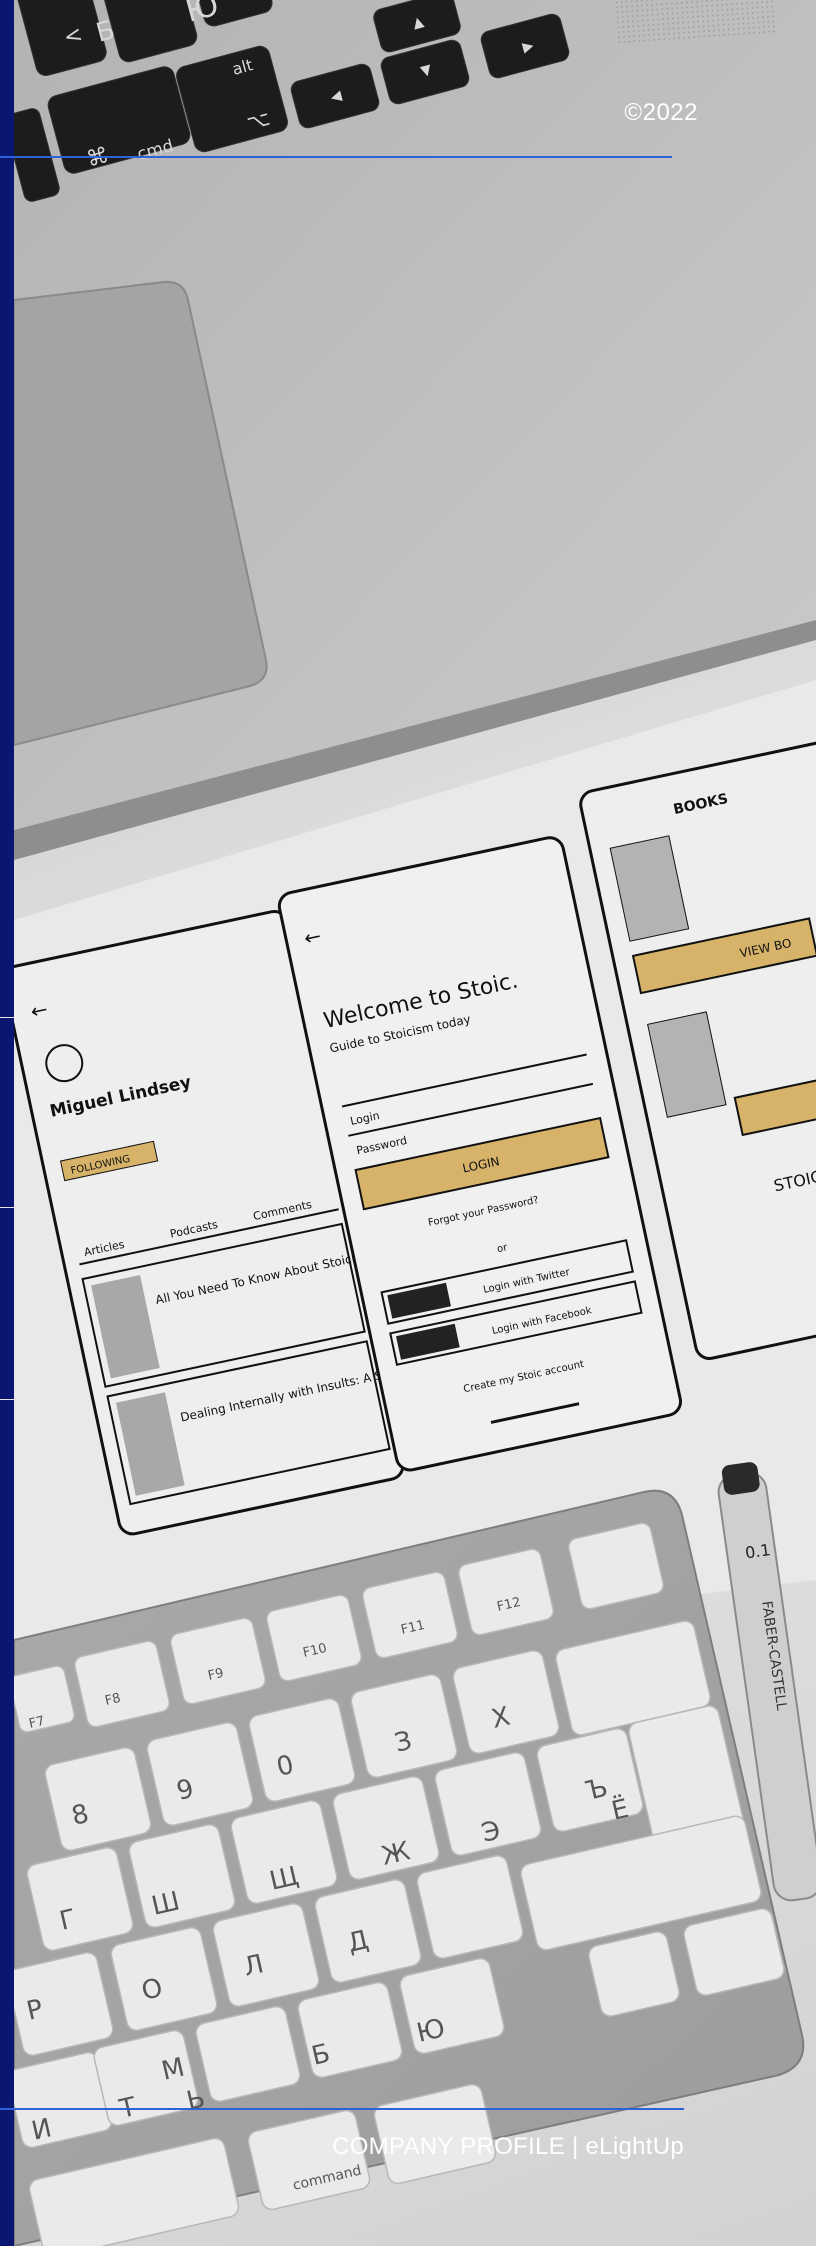  I want to click on footer-rule, so click(342, 2109).